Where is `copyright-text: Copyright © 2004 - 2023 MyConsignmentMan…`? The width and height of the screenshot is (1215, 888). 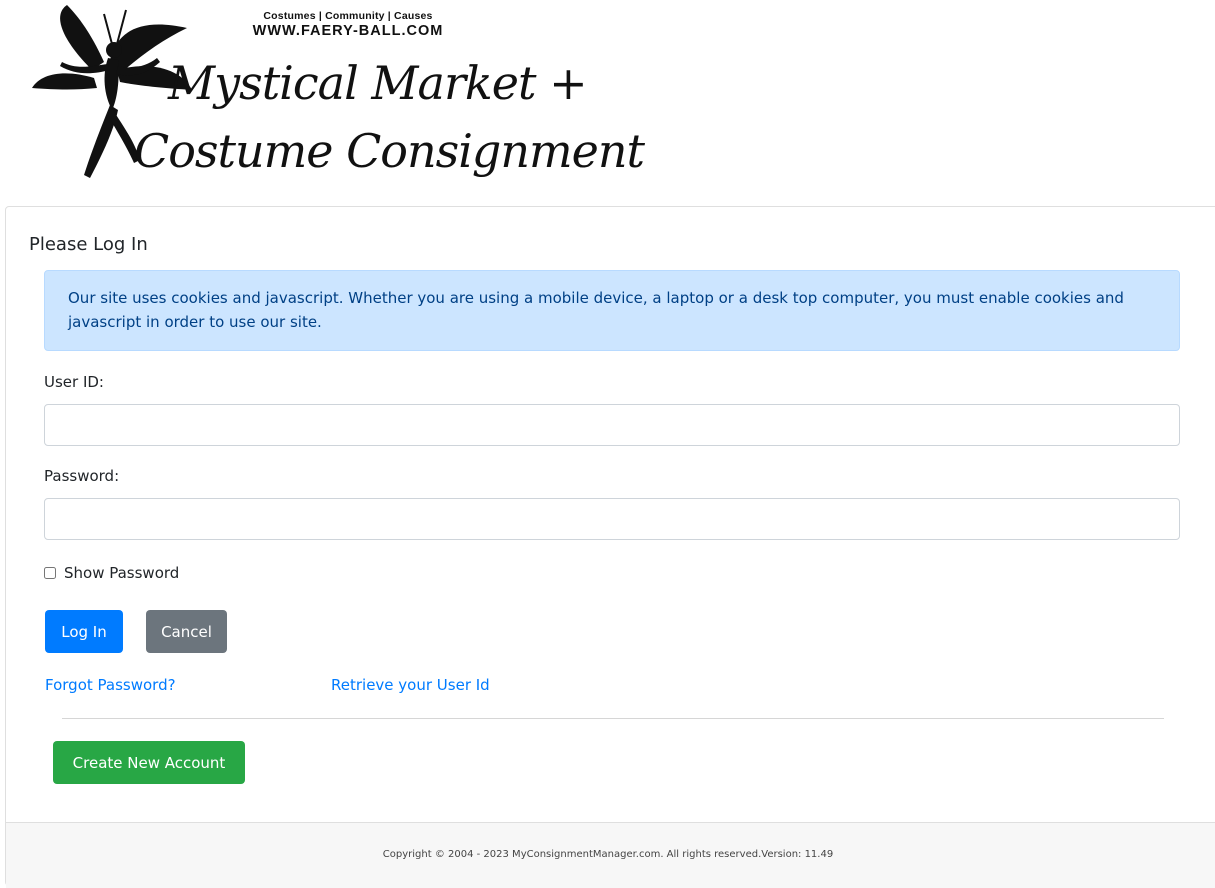 copyright-text: Copyright © 2004 - 2023 MyConsignmentMan… is located at coordinates (608, 854).